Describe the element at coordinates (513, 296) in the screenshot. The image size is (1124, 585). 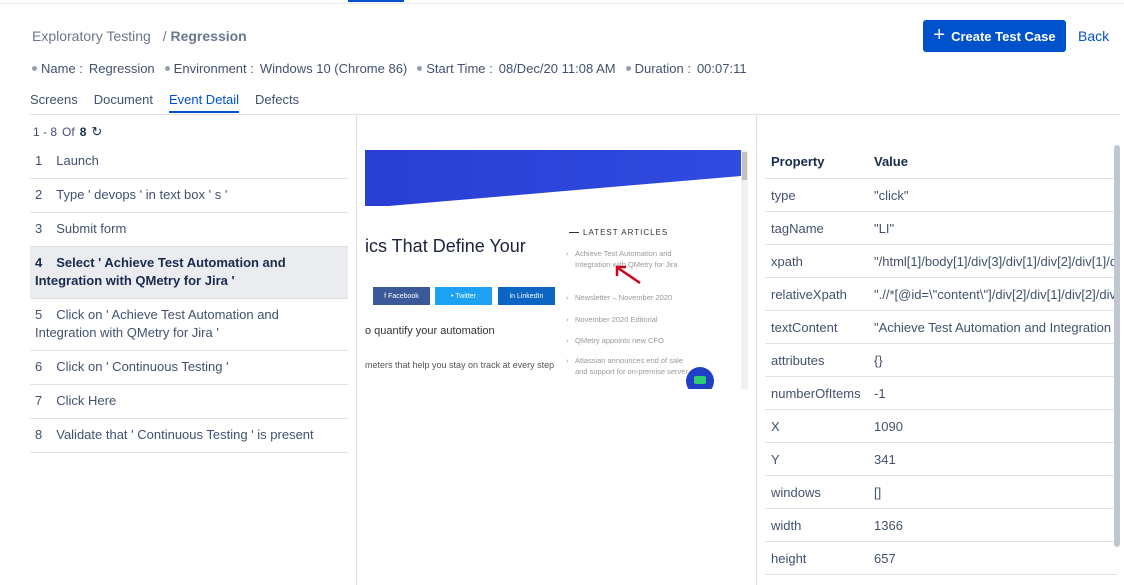
I see `linkedin-icon: in` at that location.